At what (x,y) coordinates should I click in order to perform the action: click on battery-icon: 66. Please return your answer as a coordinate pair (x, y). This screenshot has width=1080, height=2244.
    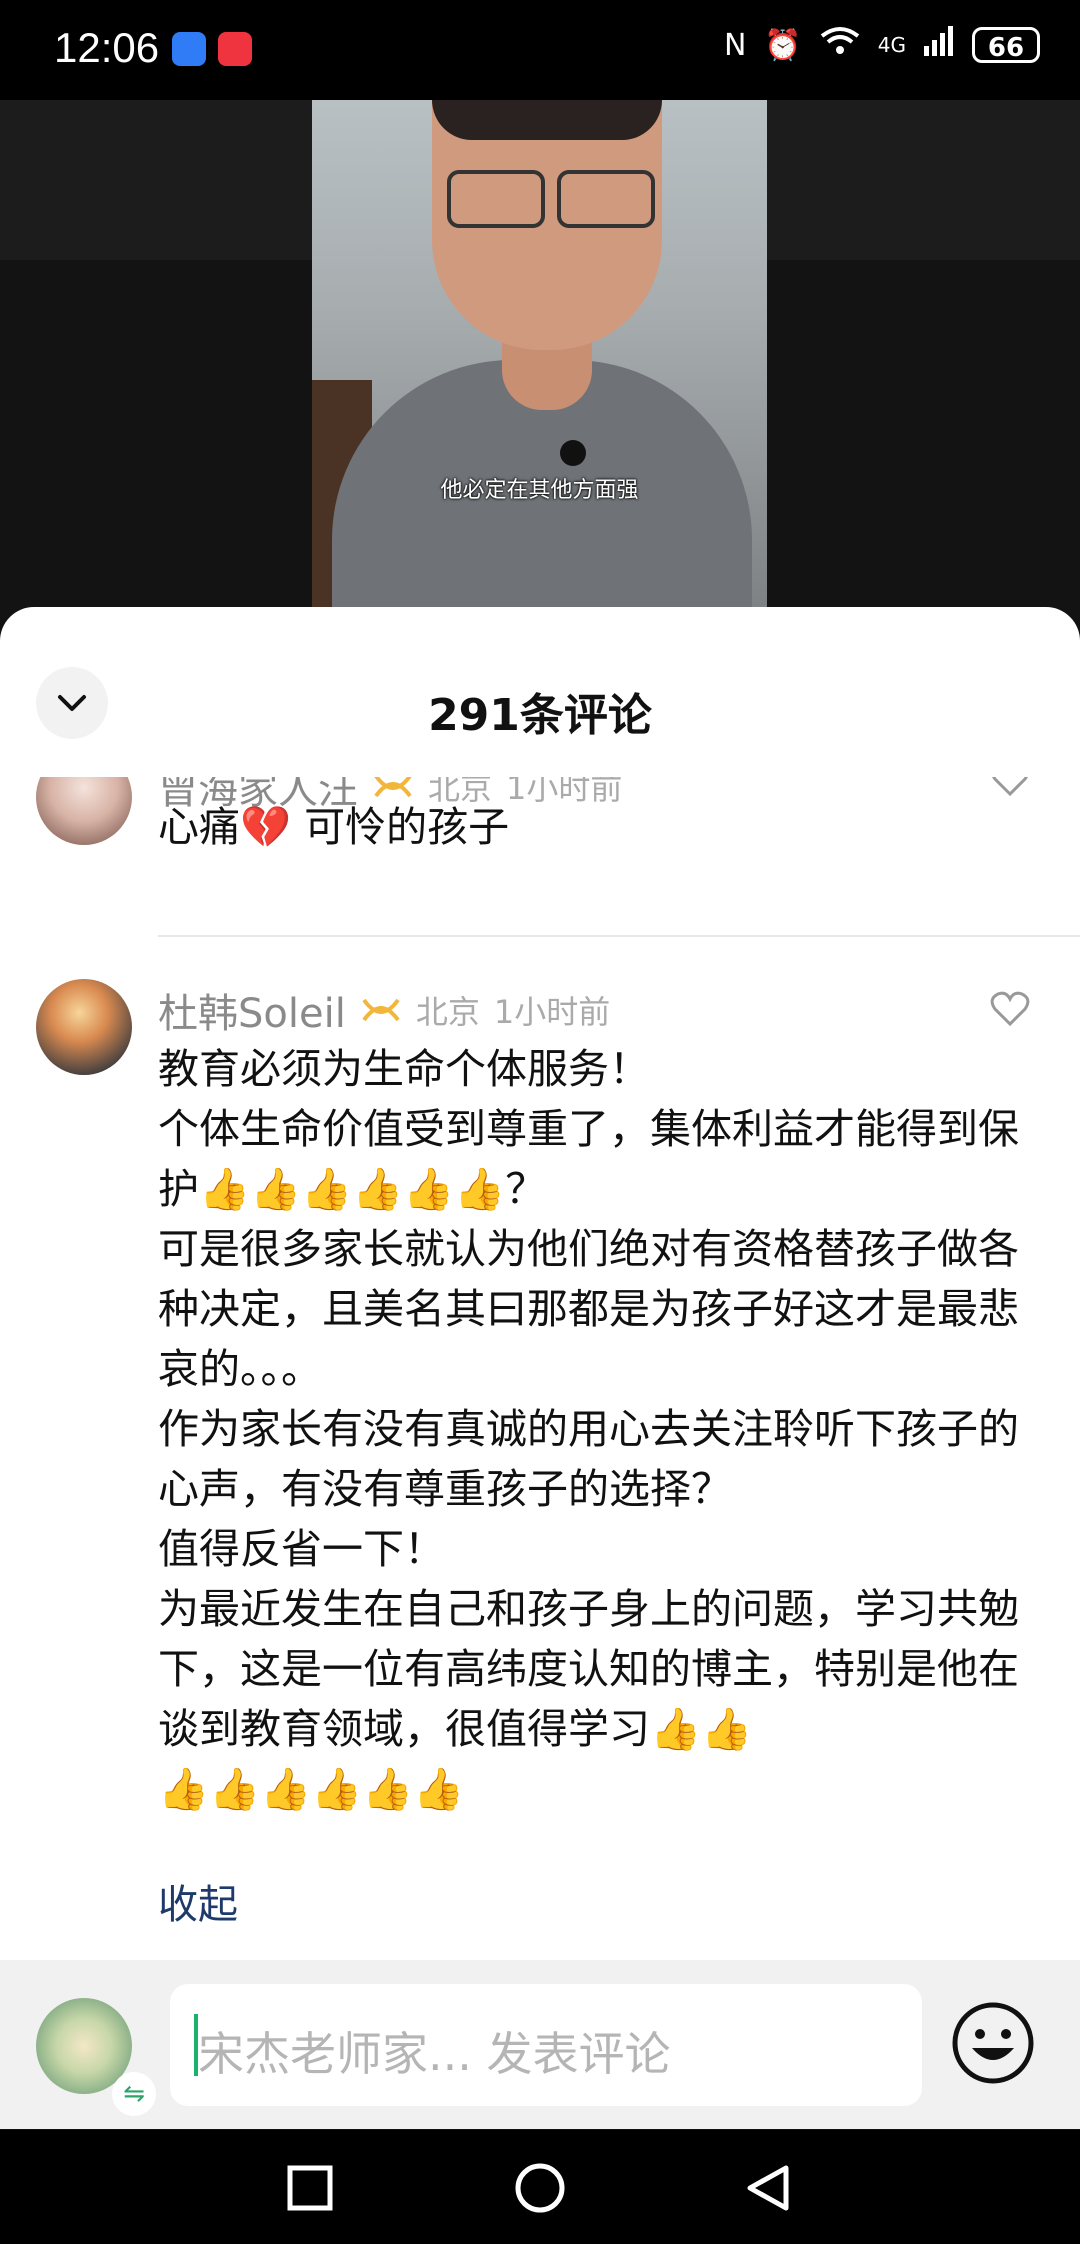
    Looking at the image, I should click on (1006, 45).